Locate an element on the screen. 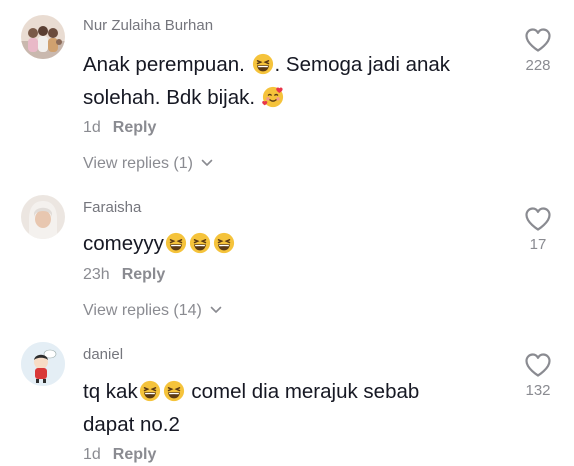  comment-text-part: dapat no.2 is located at coordinates (131, 424).